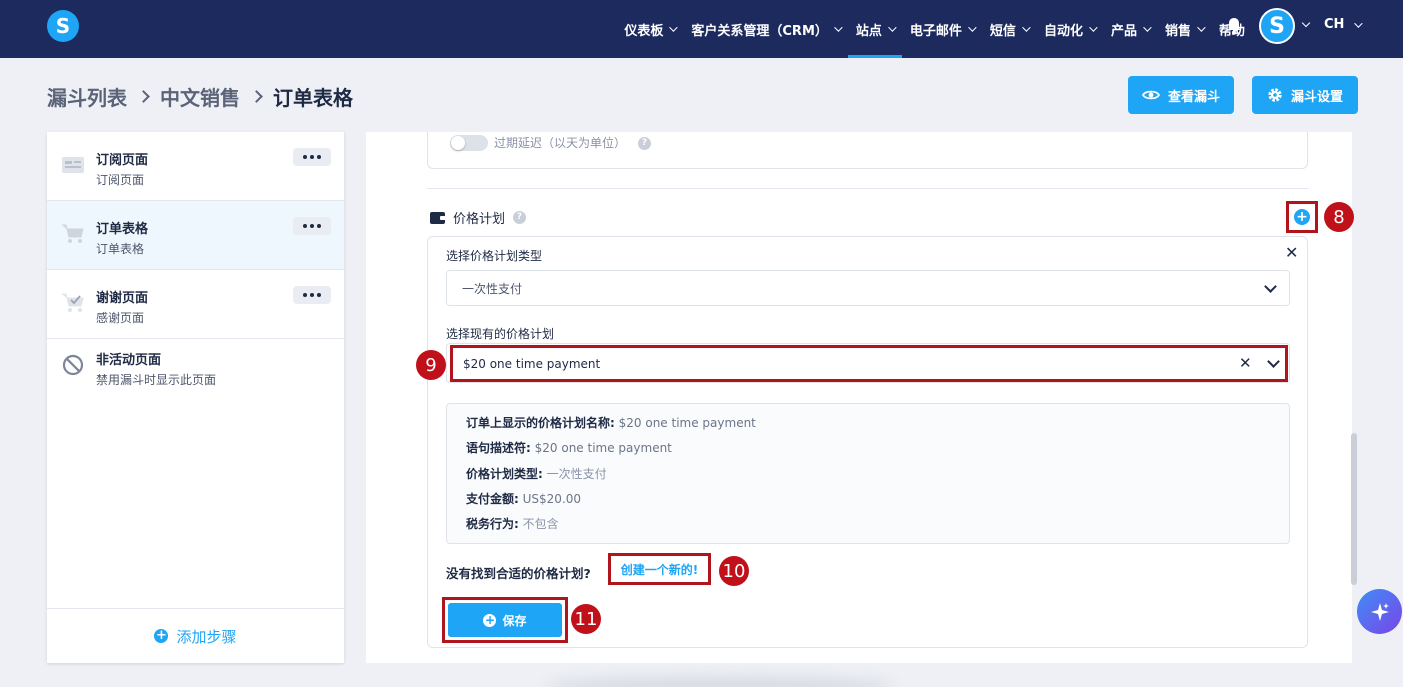 This screenshot has height=687, width=1403. Describe the element at coordinates (206, 636) in the screenshot. I see `add-step-label: 添加步骤` at that location.